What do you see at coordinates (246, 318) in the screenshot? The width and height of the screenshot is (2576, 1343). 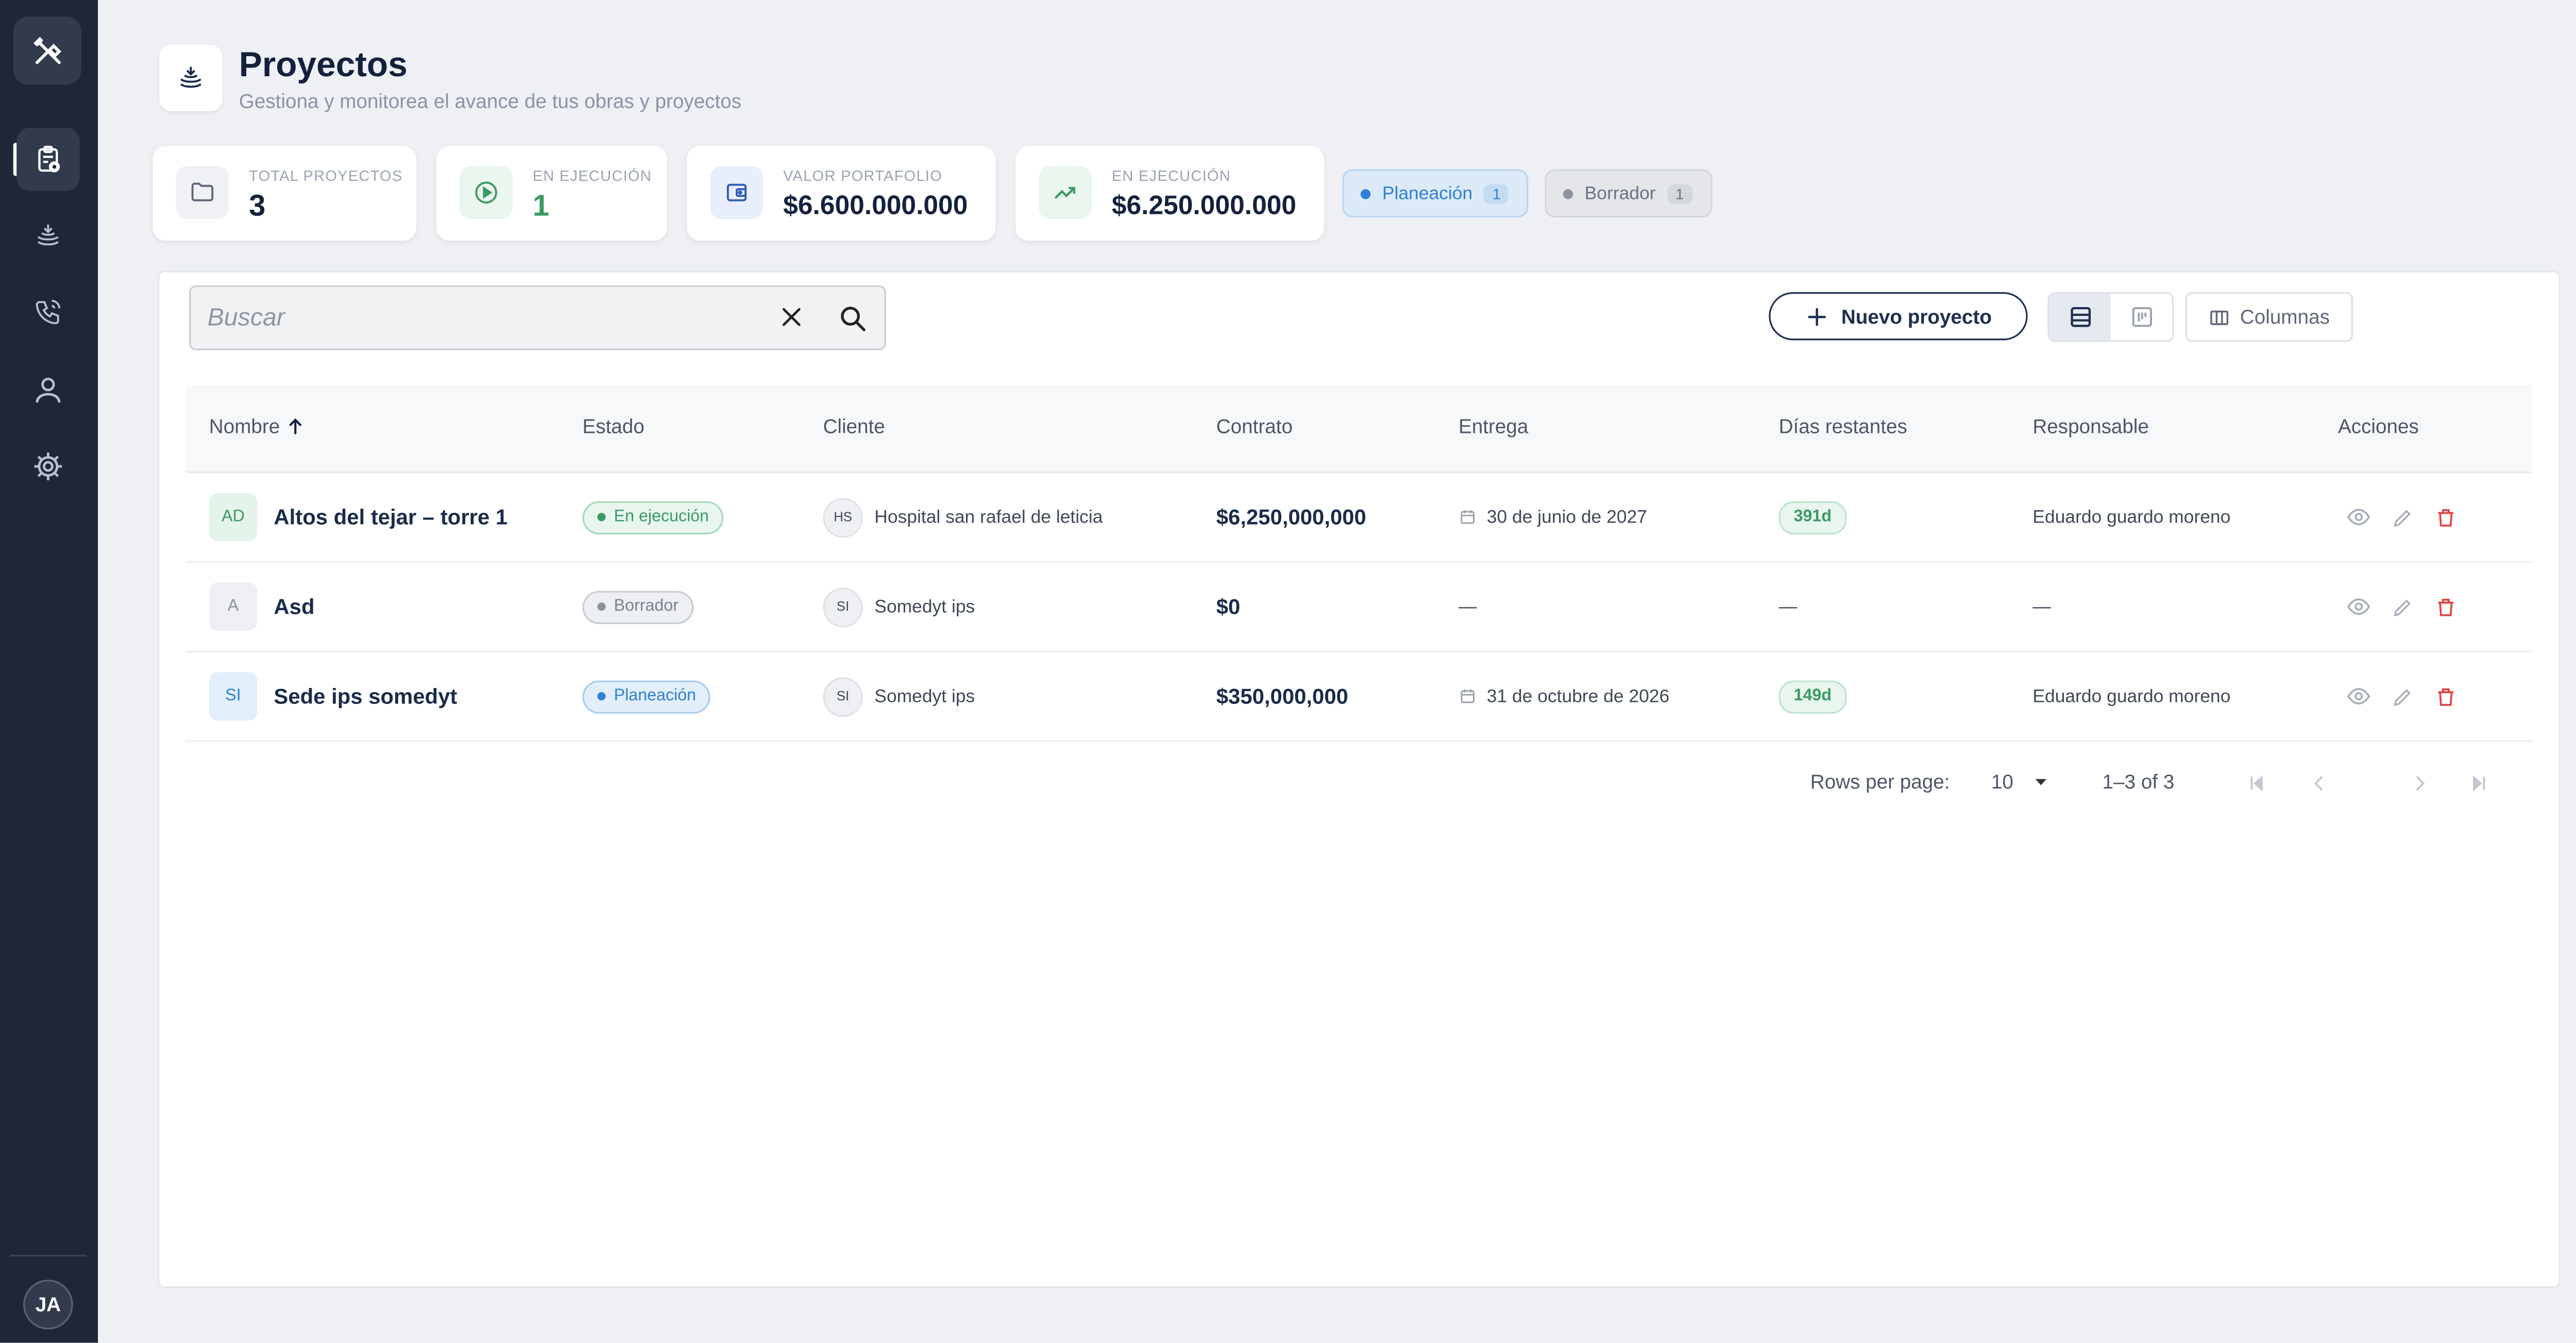 I see `search-input: Buscar` at bounding box center [246, 318].